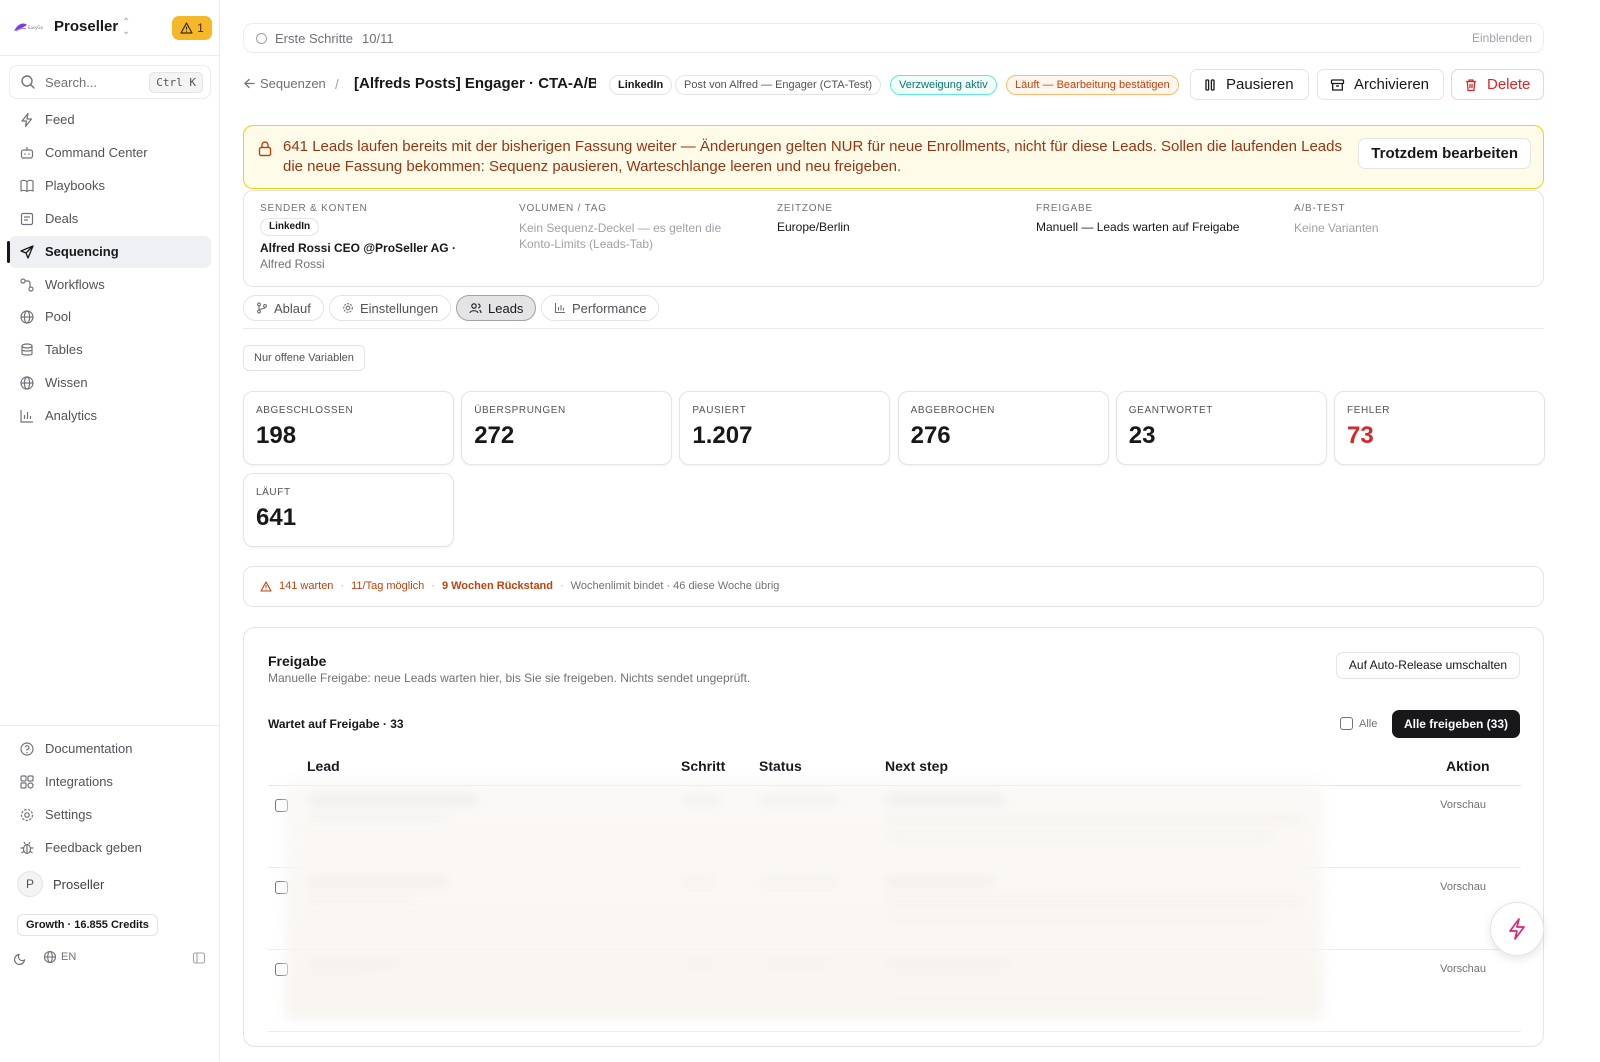  I want to click on workspace-name: Proseller, so click(86, 26).